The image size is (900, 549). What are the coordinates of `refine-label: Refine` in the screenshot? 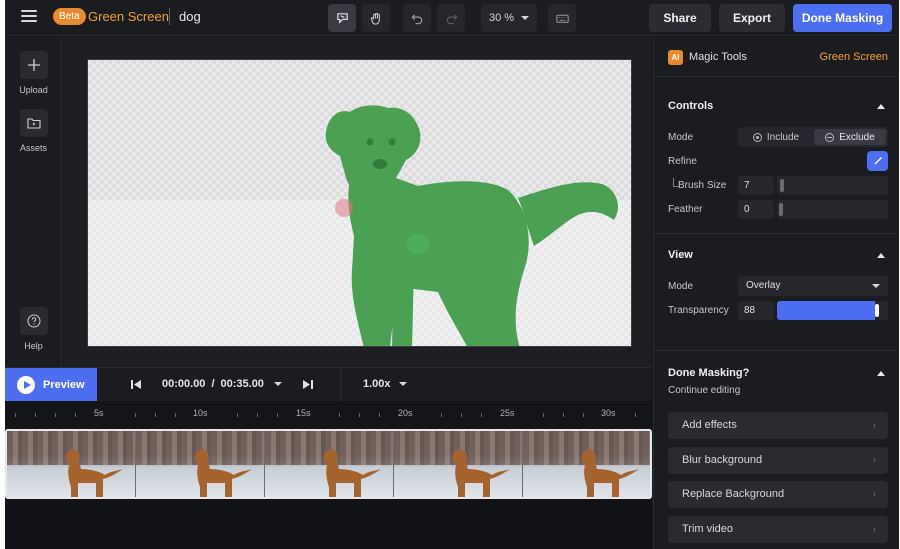 It's located at (682, 161).